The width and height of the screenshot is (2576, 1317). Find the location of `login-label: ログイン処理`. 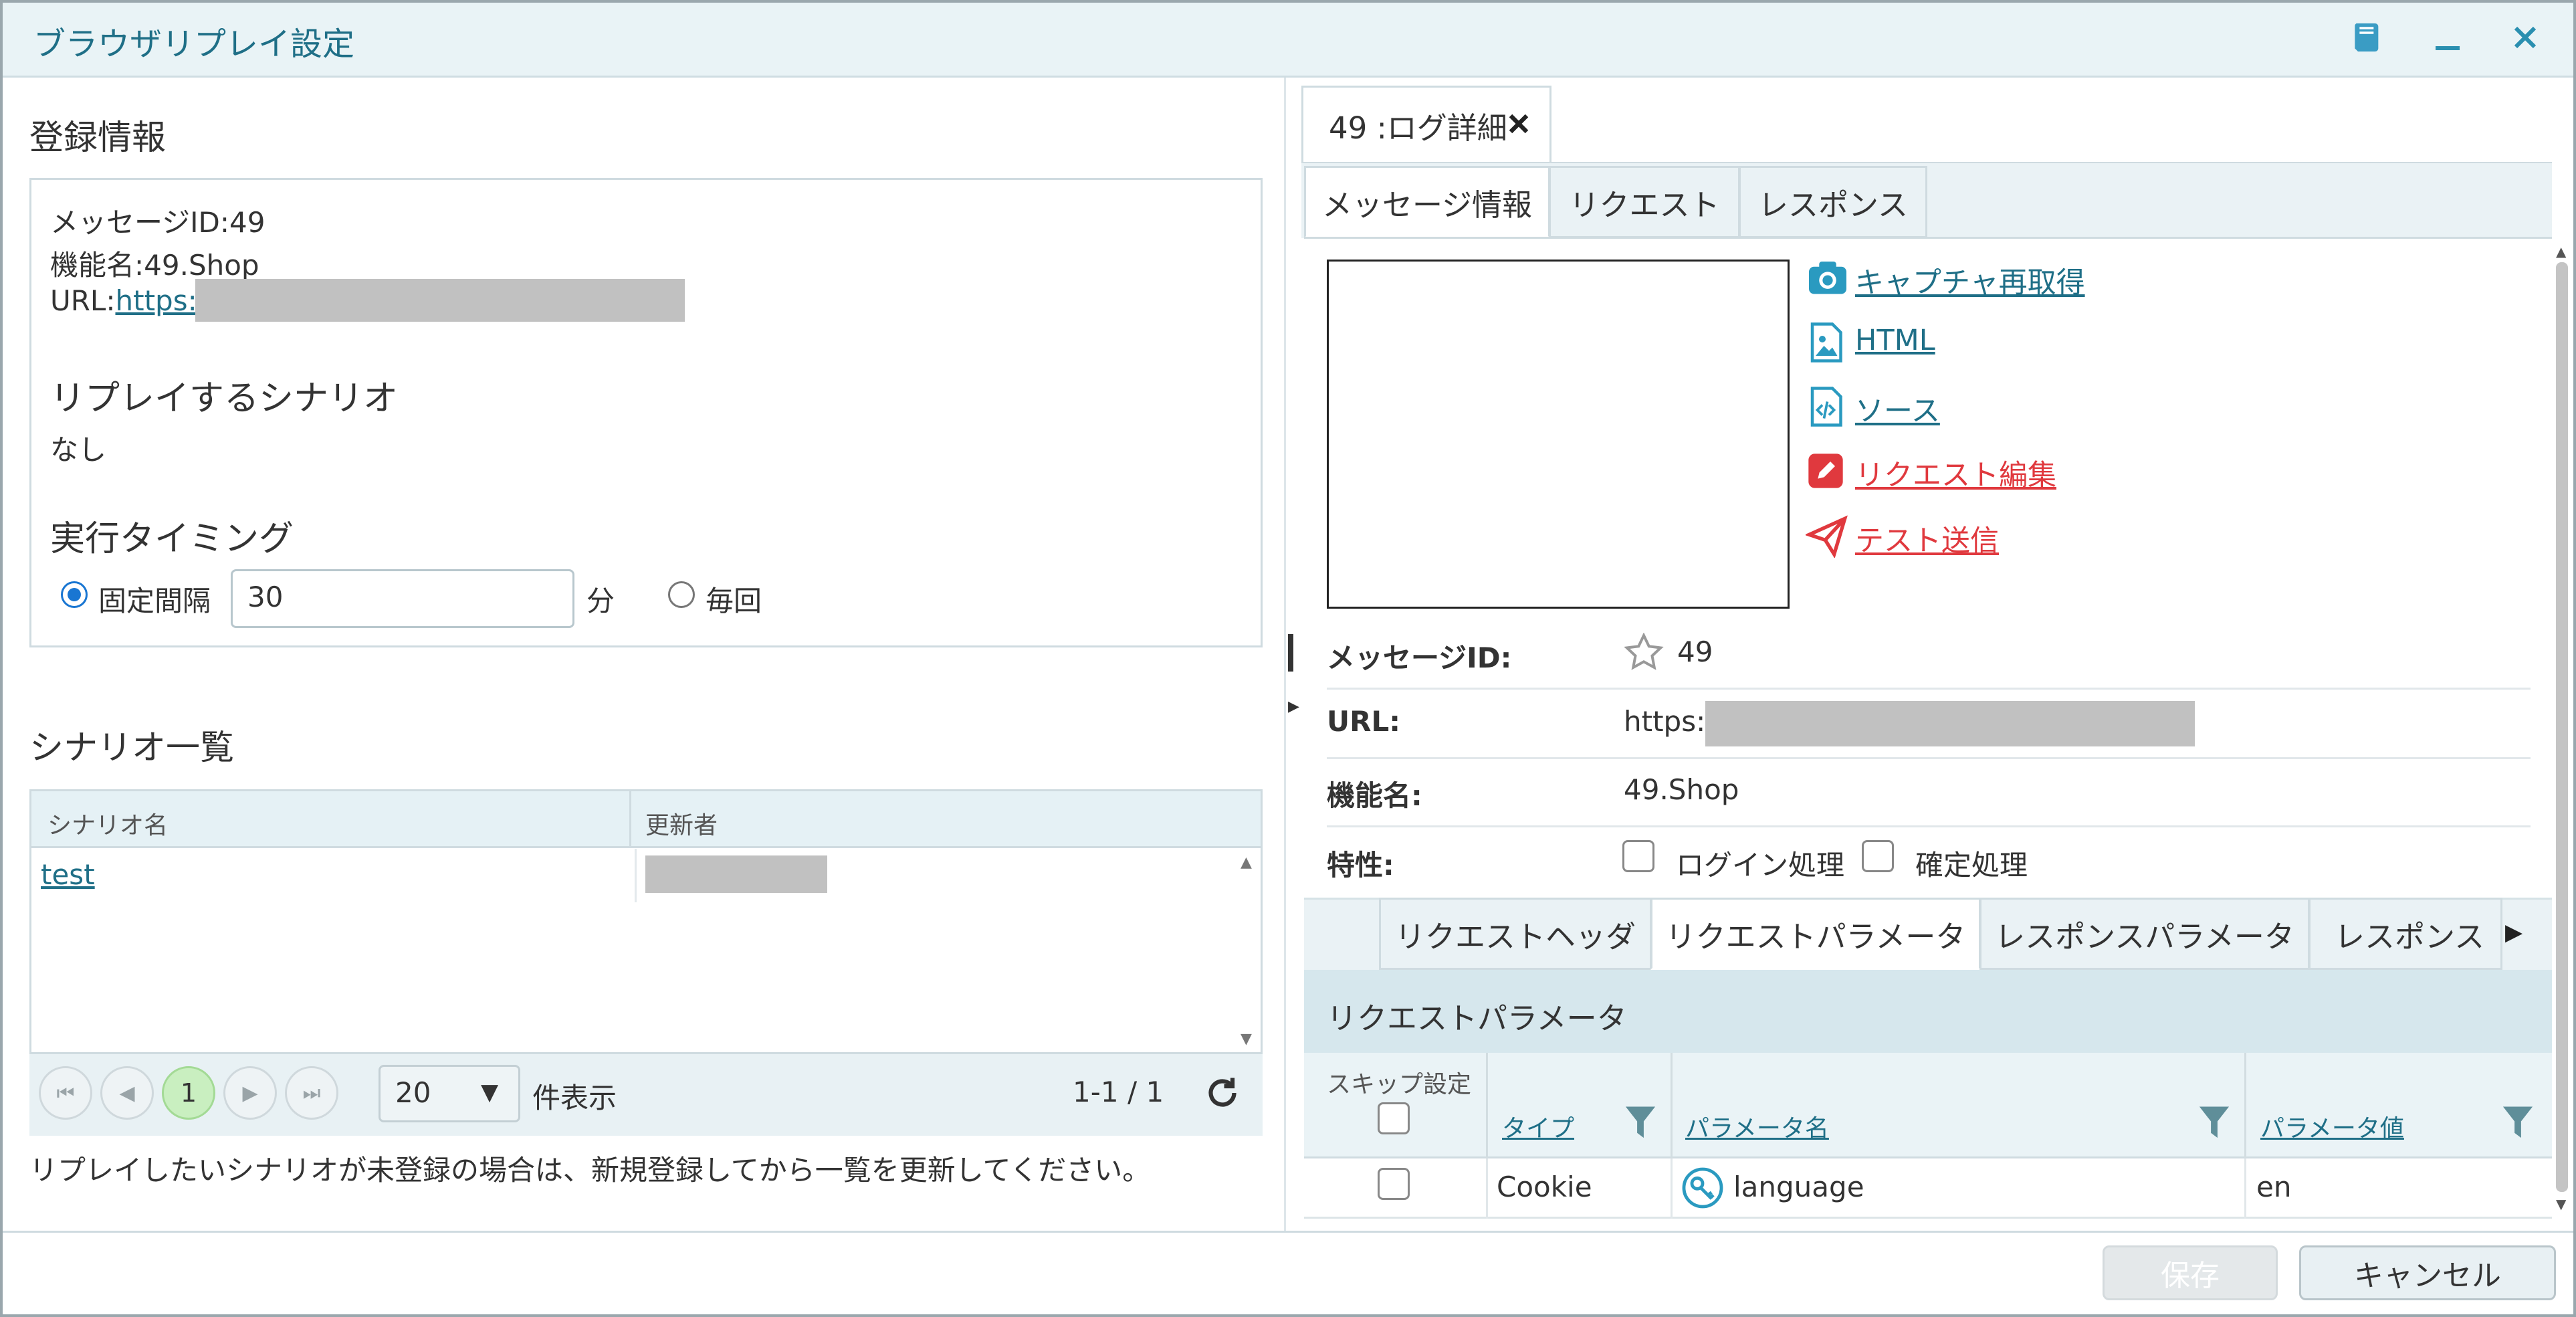

login-label: ログイン処理 is located at coordinates (1761, 865).